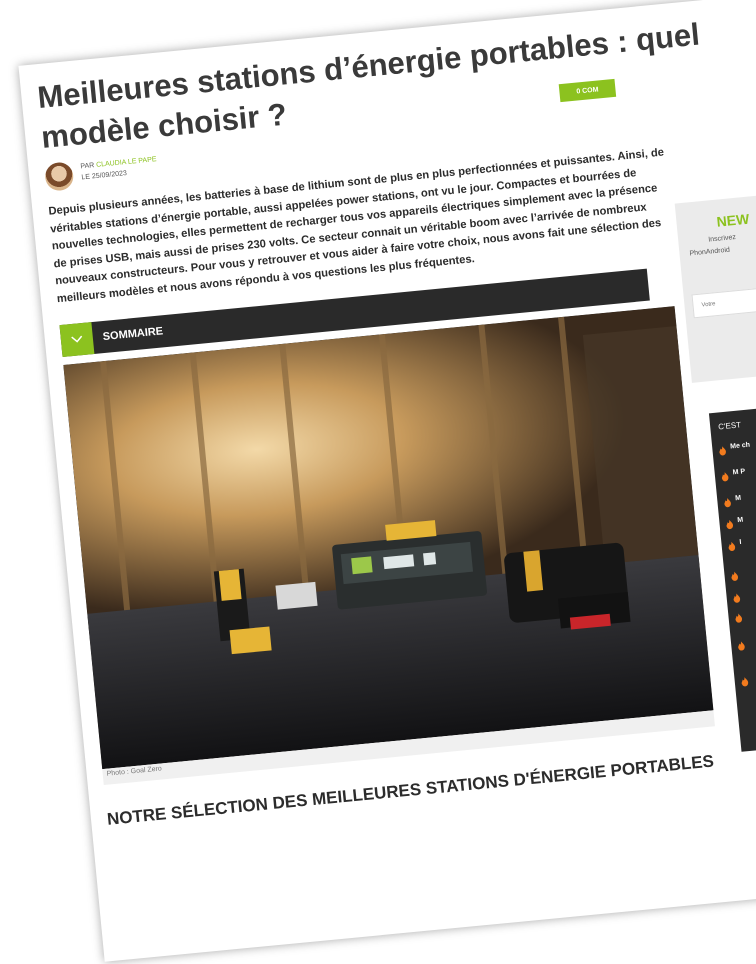 This screenshot has width=756, height=964. Describe the element at coordinates (77, 340) in the screenshot. I see `chevron-down-icon` at that location.